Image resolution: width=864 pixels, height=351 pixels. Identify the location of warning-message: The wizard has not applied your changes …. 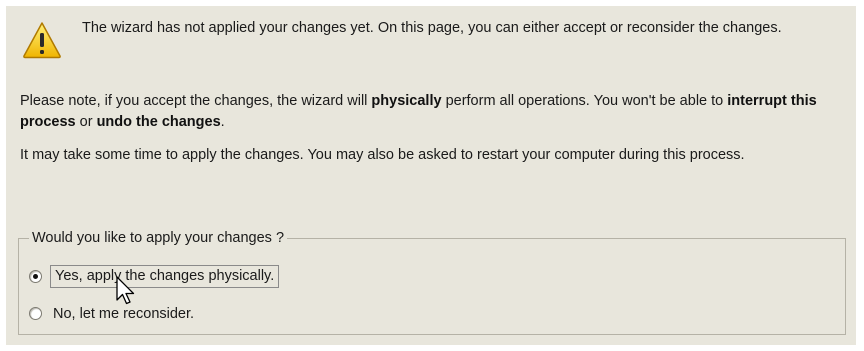
(430, 42).